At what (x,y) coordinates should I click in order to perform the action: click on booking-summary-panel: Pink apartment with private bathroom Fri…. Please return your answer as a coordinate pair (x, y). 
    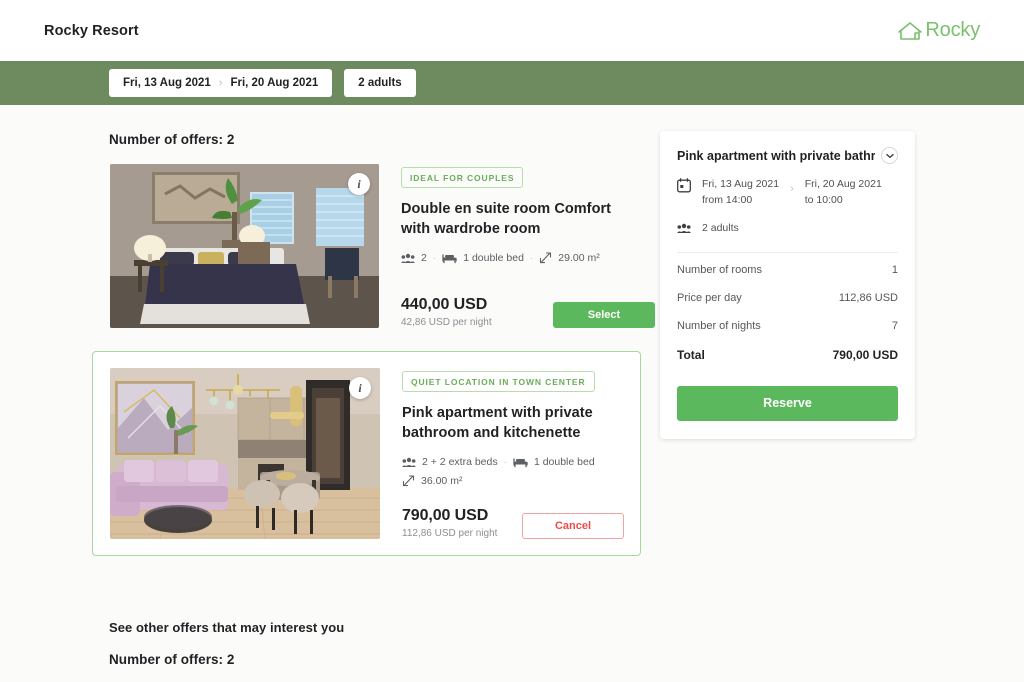
    Looking at the image, I should click on (787, 285).